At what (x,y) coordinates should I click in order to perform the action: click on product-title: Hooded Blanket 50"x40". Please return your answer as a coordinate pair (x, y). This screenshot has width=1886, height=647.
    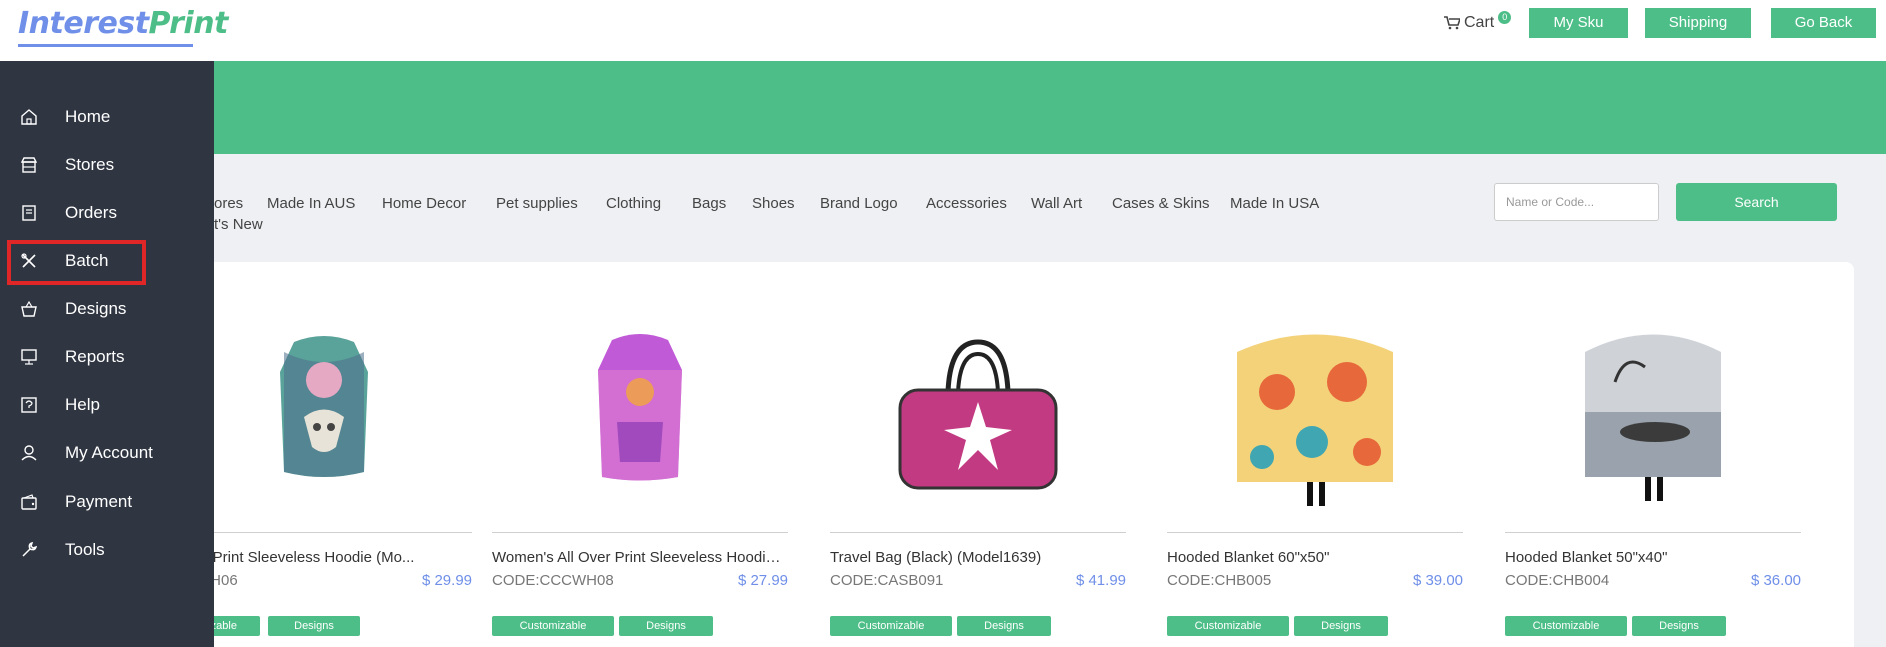
    Looking at the image, I should click on (1653, 557).